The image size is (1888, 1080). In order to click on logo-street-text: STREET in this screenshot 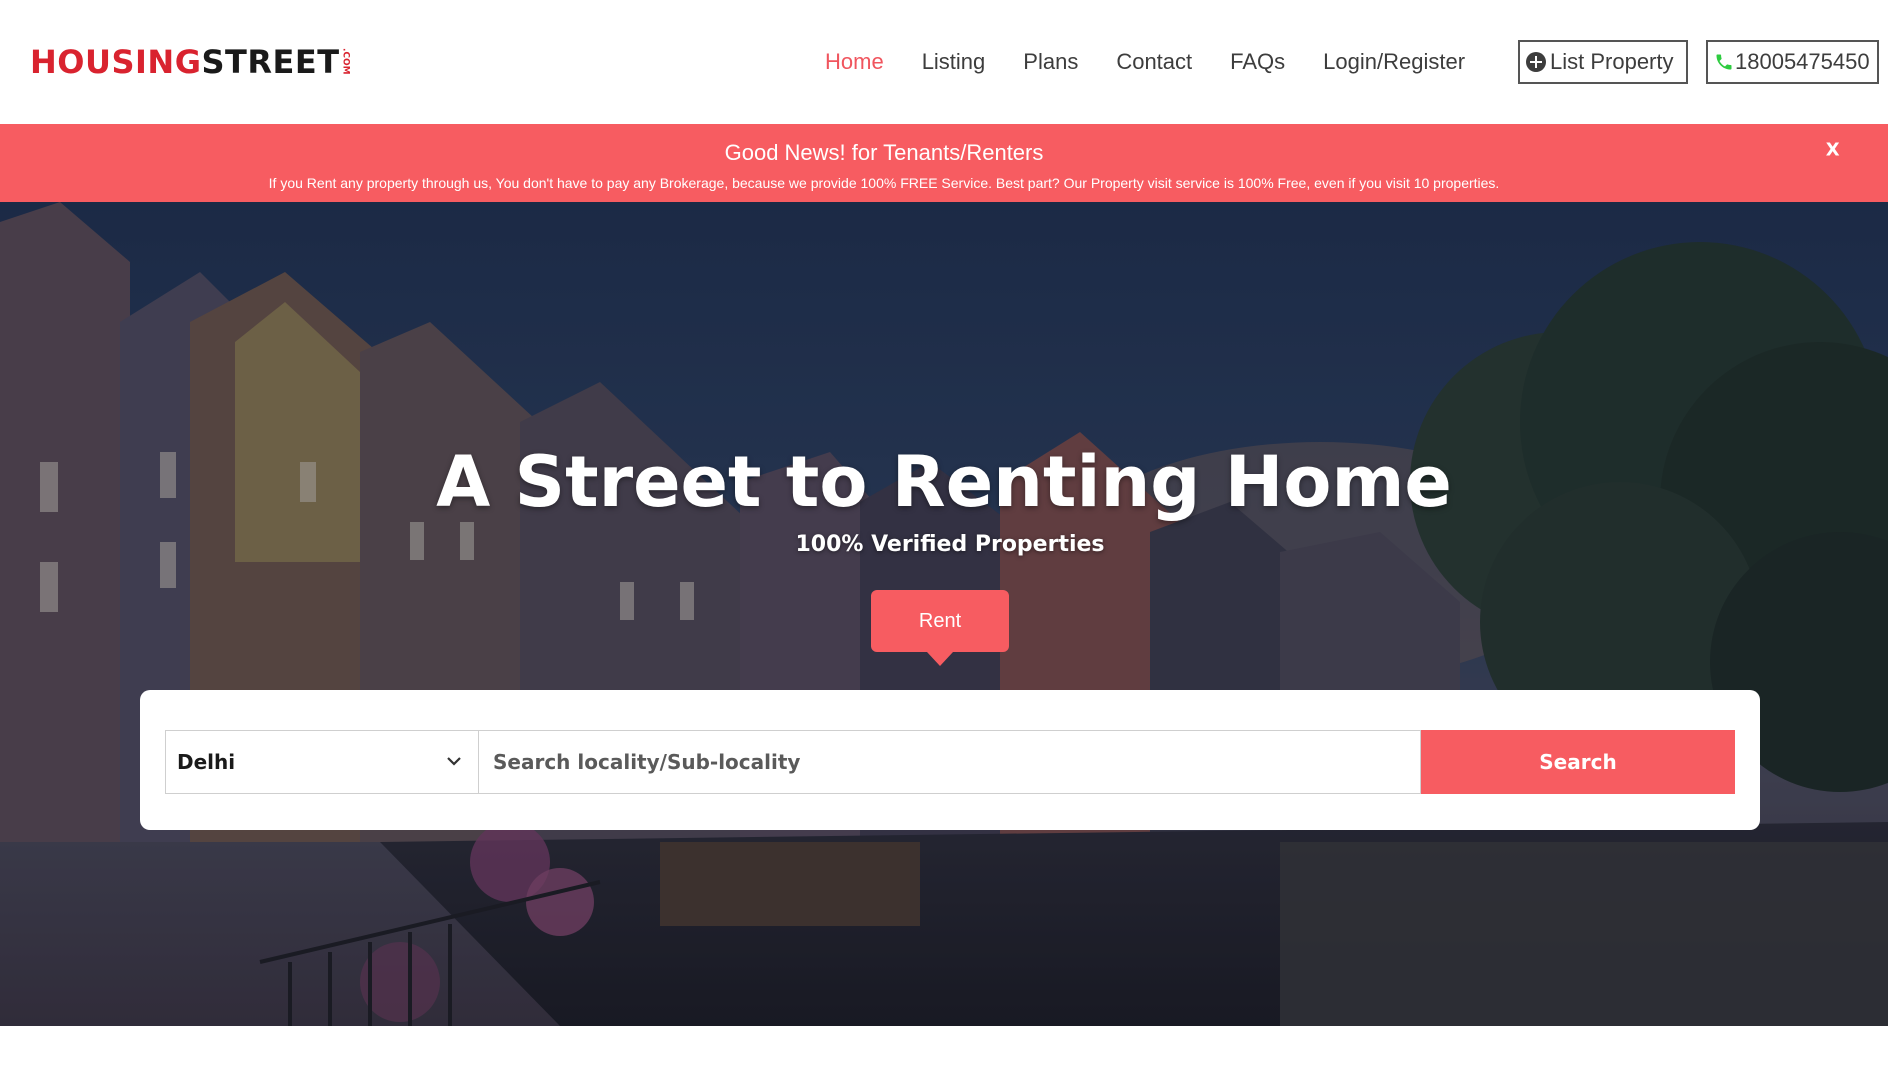, I will do `click(270, 62)`.